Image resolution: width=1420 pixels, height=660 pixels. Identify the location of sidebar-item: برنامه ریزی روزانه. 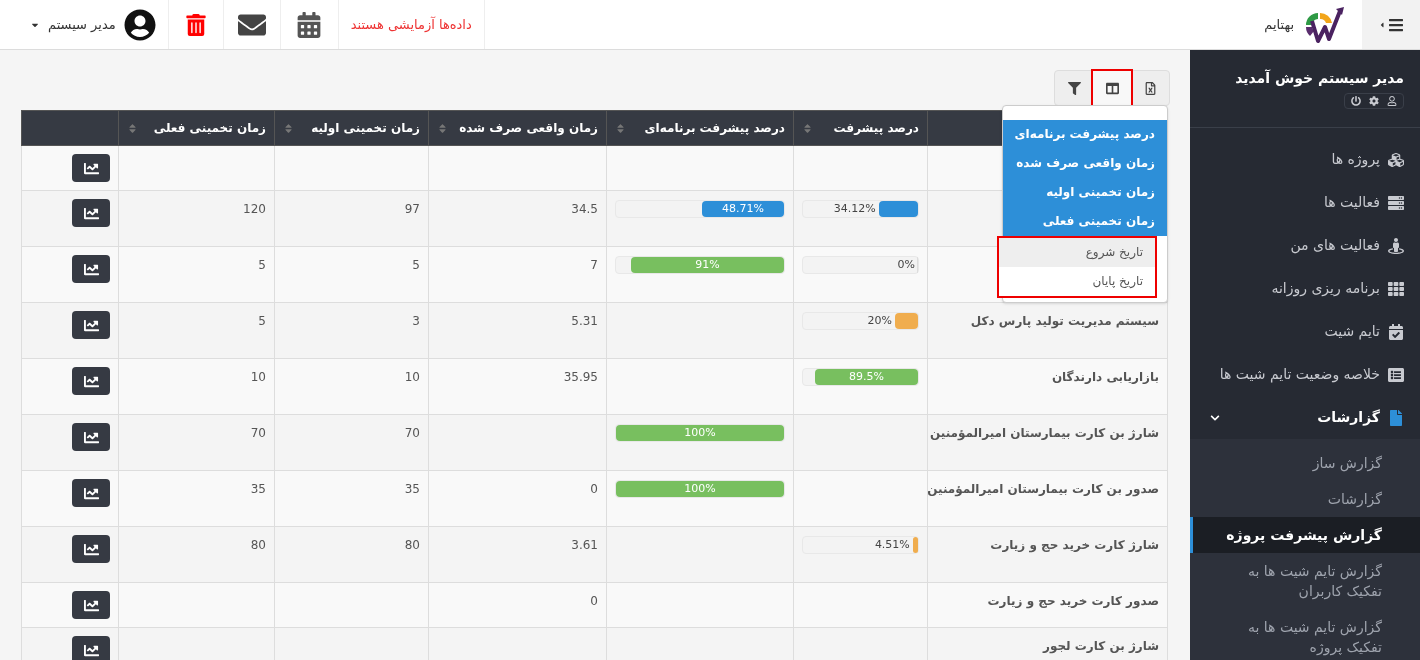
(1305, 288).